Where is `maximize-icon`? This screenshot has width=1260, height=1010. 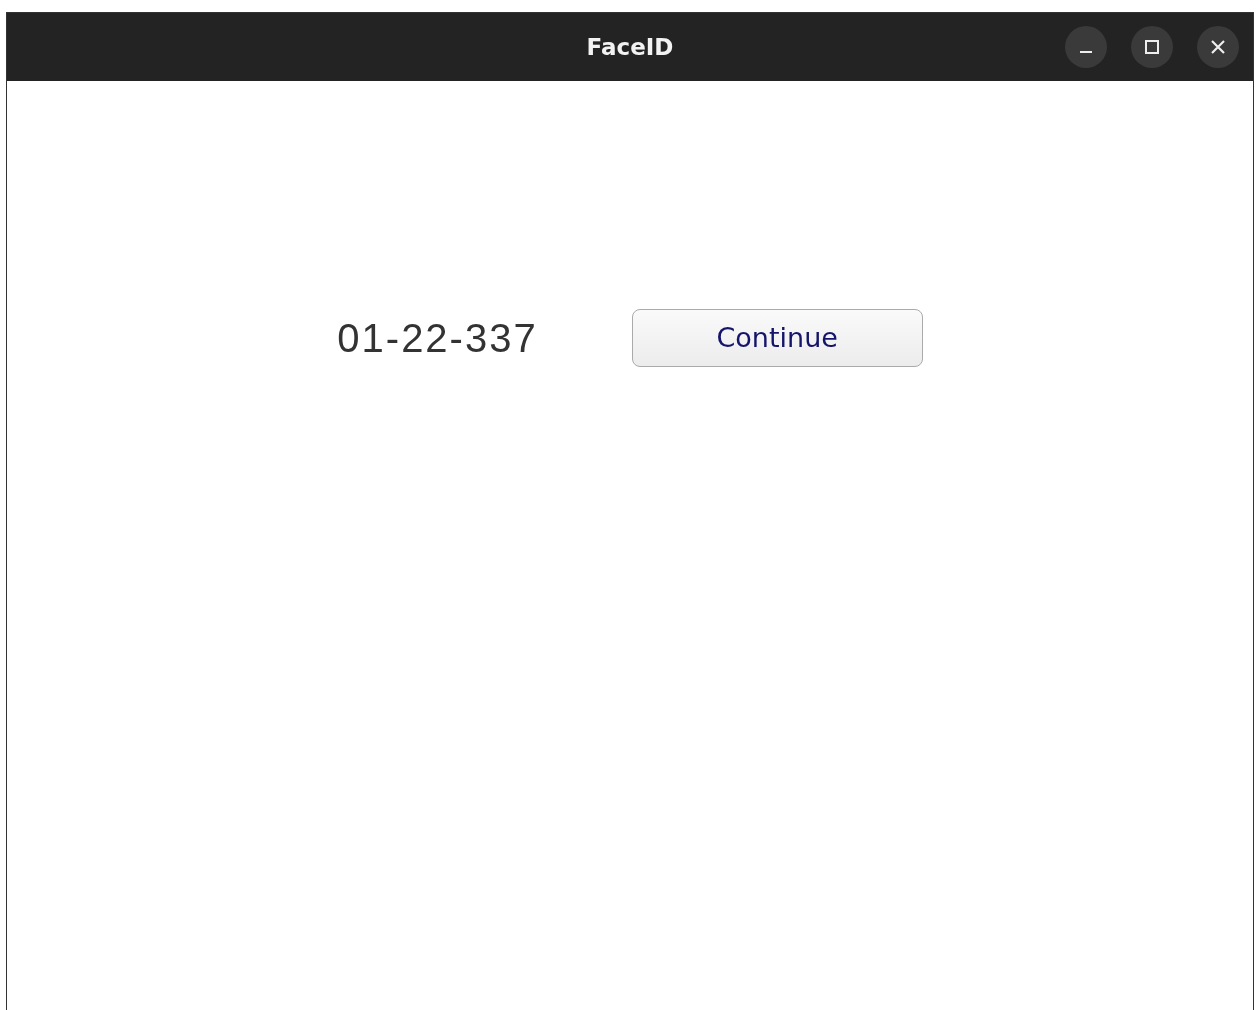
maximize-icon is located at coordinates (1152, 47).